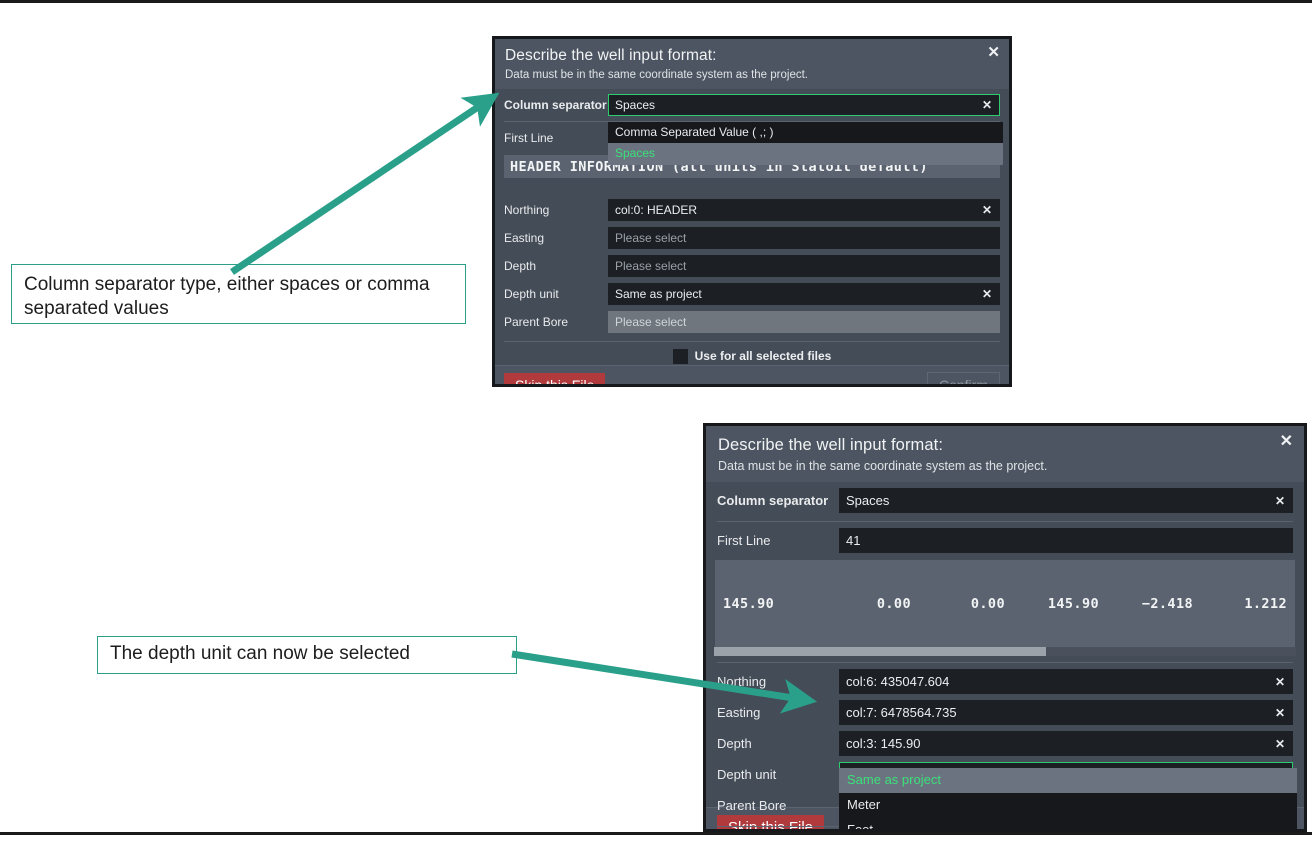  Describe the element at coordinates (680, 356) in the screenshot. I see `use-for-all-files-checkbox` at that location.